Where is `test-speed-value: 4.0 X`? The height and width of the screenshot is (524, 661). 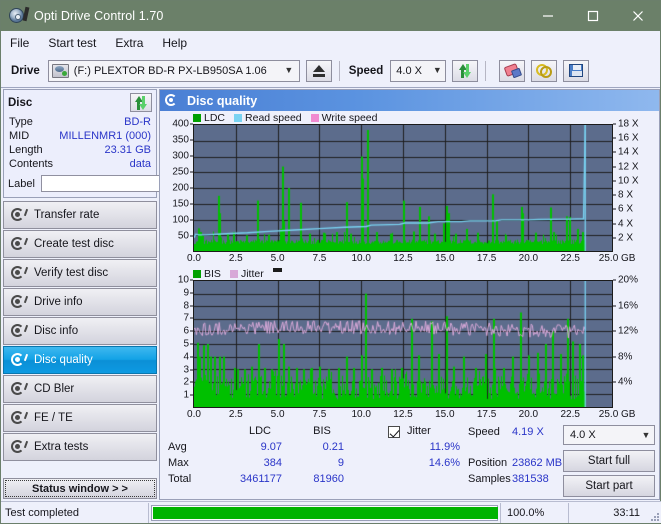
test-speed-value: 4.0 X is located at coordinates (583, 435).